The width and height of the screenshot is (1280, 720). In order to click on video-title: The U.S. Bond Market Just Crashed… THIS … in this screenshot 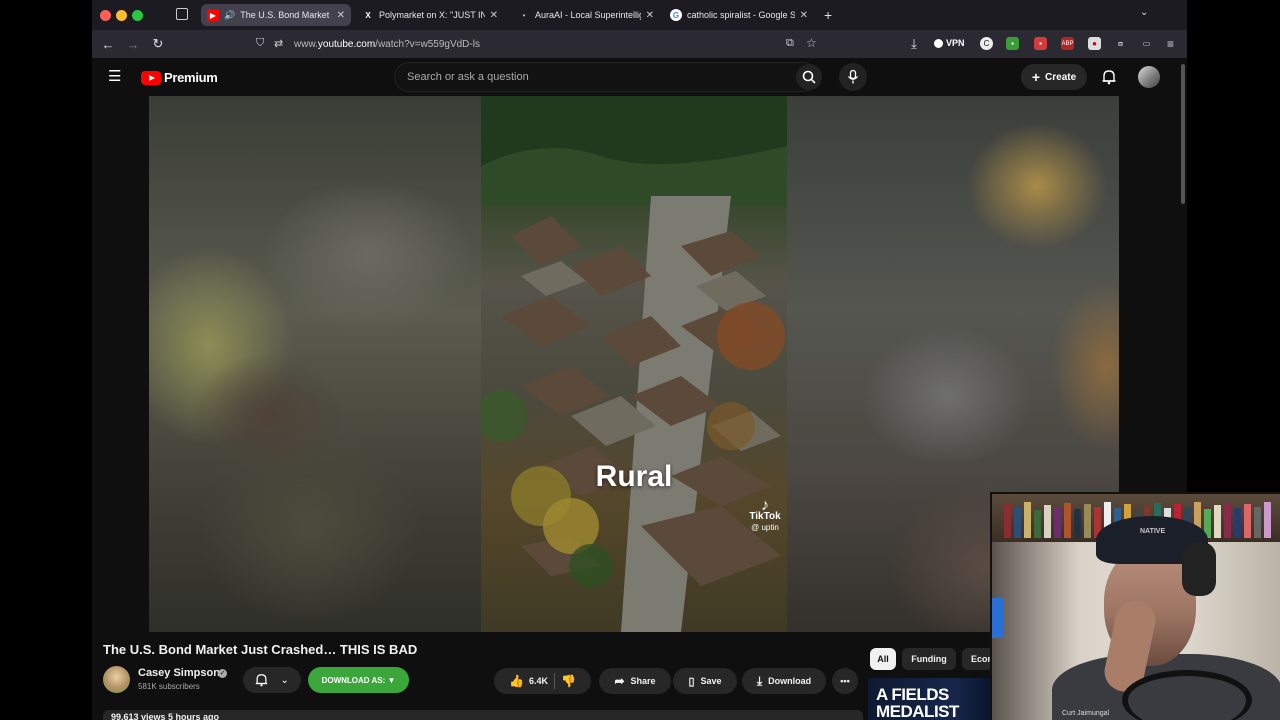, I will do `click(260, 649)`.